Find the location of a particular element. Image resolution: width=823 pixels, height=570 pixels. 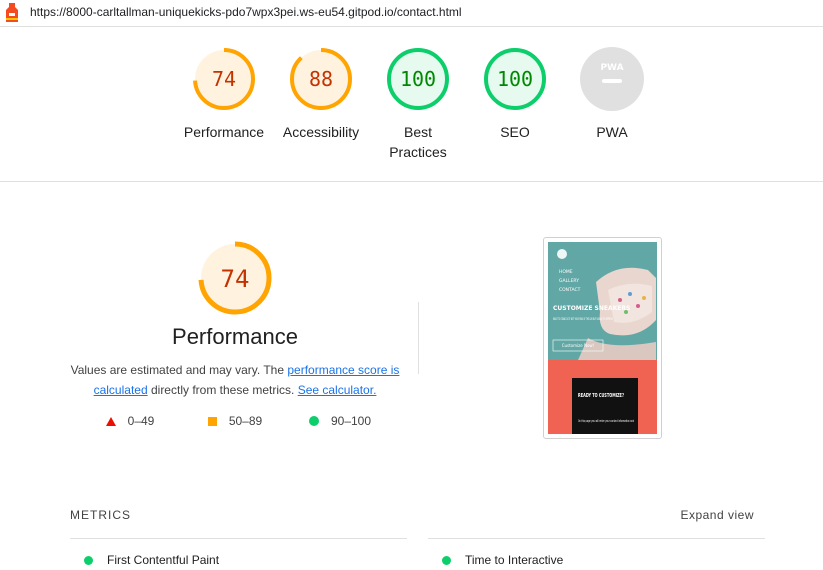

gauge-label: Best Practices is located at coordinates (418, 142).